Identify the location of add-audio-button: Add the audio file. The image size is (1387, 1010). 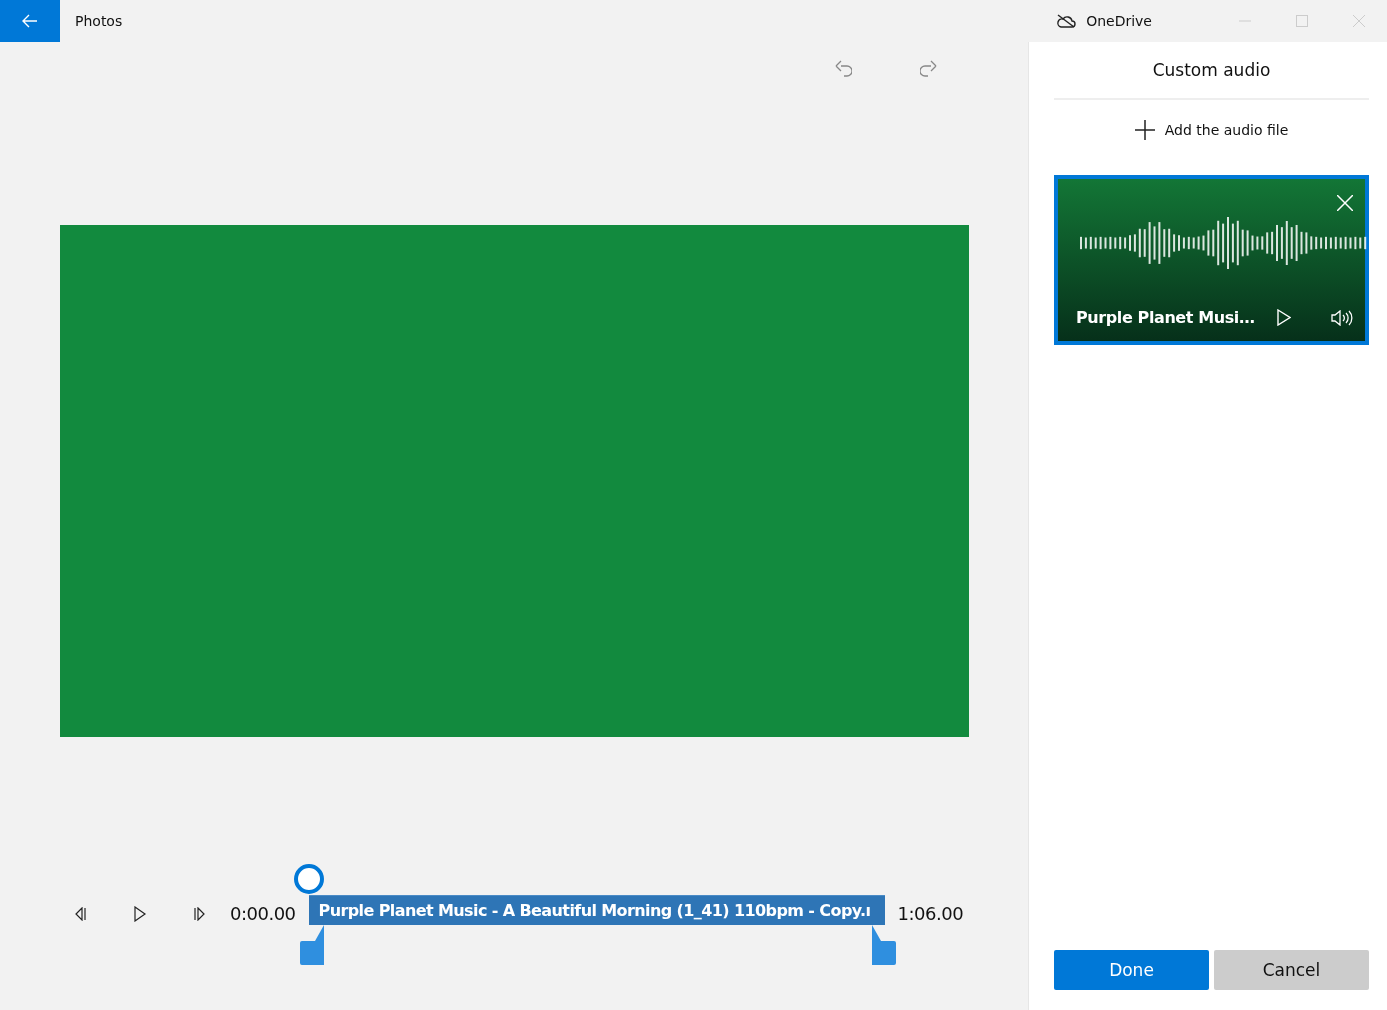
(1211, 130).